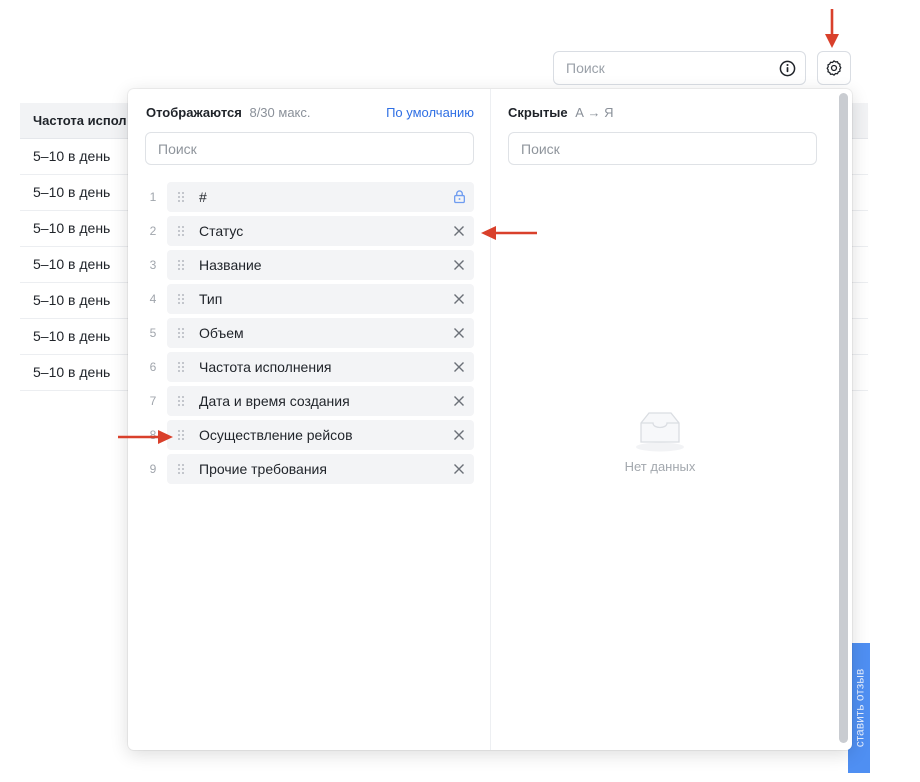 The width and height of the screenshot is (920, 782). I want to click on scrollbar-thumb, so click(843, 418).